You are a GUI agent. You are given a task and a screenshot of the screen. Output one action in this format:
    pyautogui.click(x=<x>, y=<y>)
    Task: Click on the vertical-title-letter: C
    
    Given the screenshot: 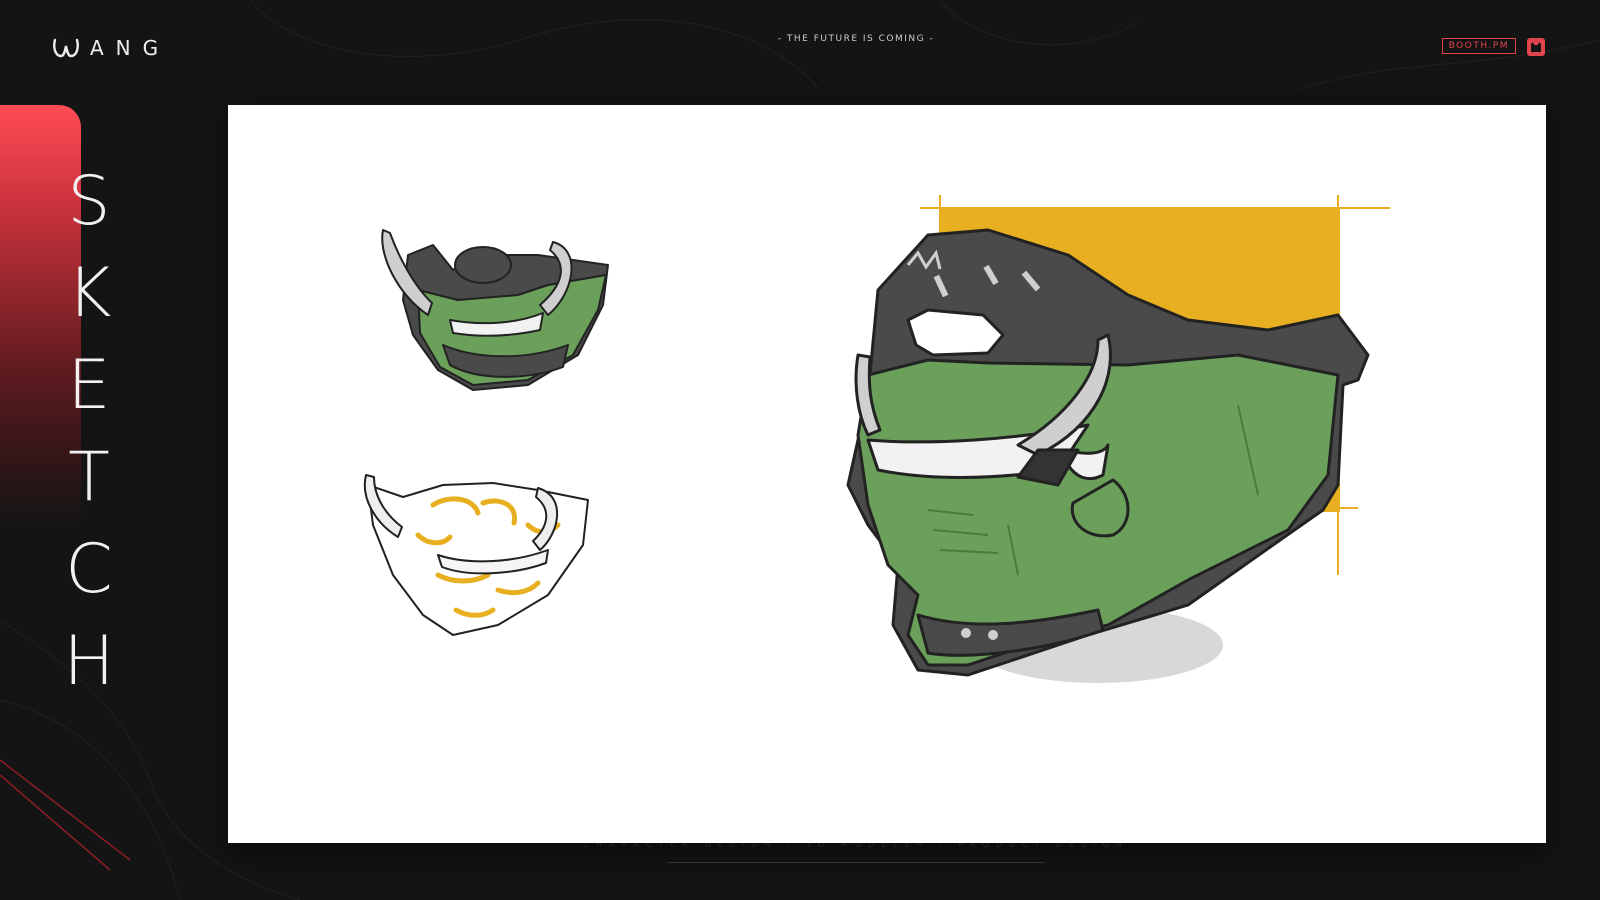 What is the action you would take?
    pyautogui.click(x=89, y=569)
    